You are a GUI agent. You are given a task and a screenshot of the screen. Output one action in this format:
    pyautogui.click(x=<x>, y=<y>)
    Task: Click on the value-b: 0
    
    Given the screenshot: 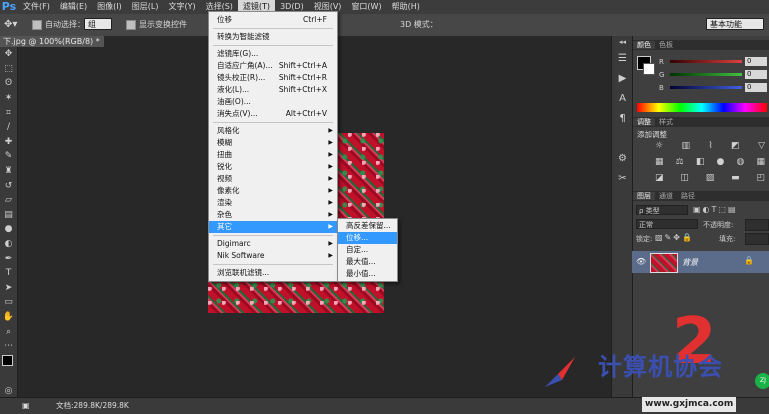 What is the action you would take?
    pyautogui.click(x=756, y=87)
    